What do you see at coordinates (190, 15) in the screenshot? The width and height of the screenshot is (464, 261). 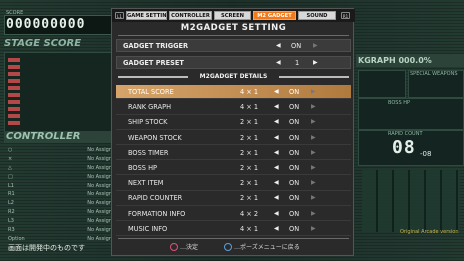 I see `tab-controller: CONTROLLER` at bounding box center [190, 15].